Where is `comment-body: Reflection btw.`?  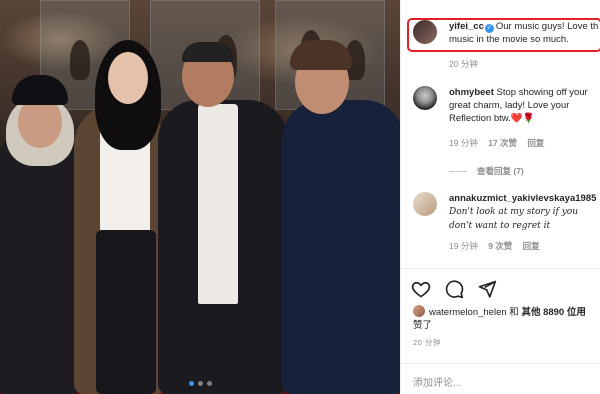 comment-body: Reflection btw. is located at coordinates (480, 118).